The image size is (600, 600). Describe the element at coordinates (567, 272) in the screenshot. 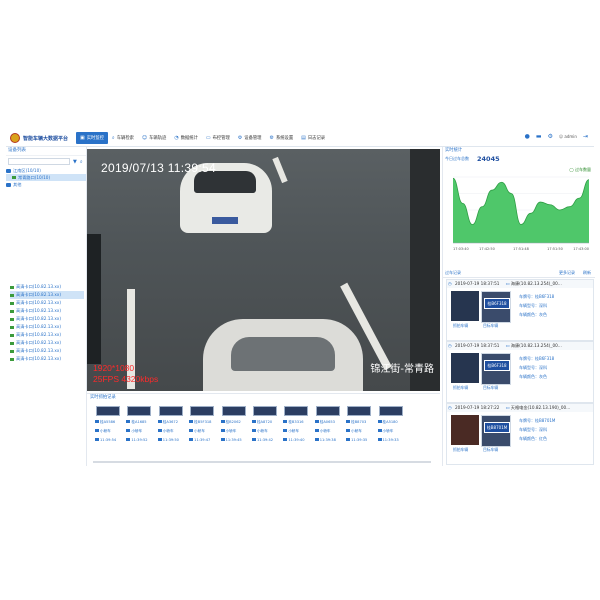

I see `more-records-button: 更多记录` at that location.